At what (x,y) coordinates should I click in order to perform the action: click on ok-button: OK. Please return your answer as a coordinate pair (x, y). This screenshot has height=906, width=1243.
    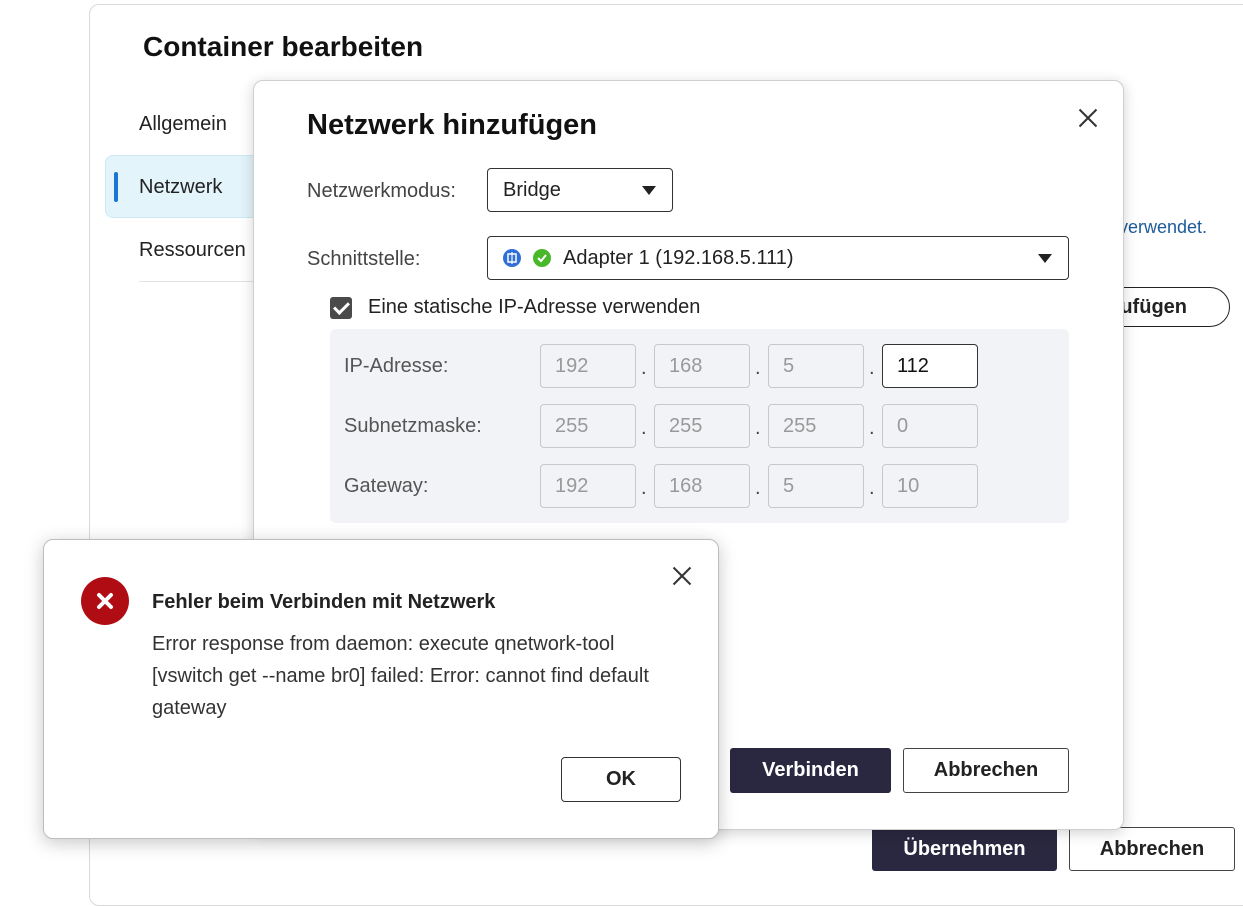
    Looking at the image, I should click on (621, 779).